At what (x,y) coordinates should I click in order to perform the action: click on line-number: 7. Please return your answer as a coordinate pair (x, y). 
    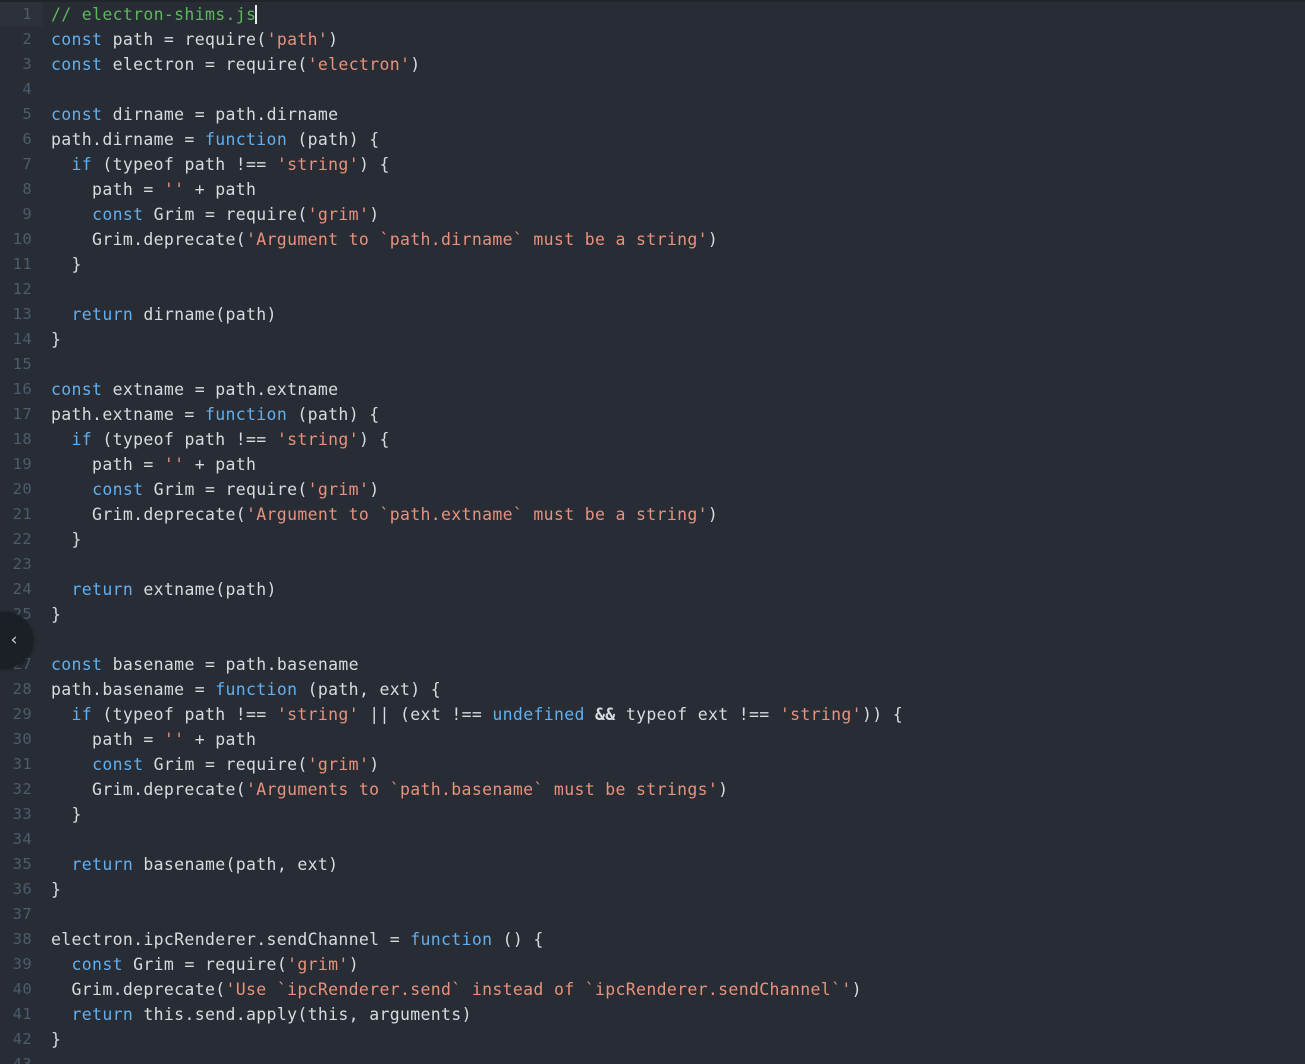
    Looking at the image, I should click on (21, 164).